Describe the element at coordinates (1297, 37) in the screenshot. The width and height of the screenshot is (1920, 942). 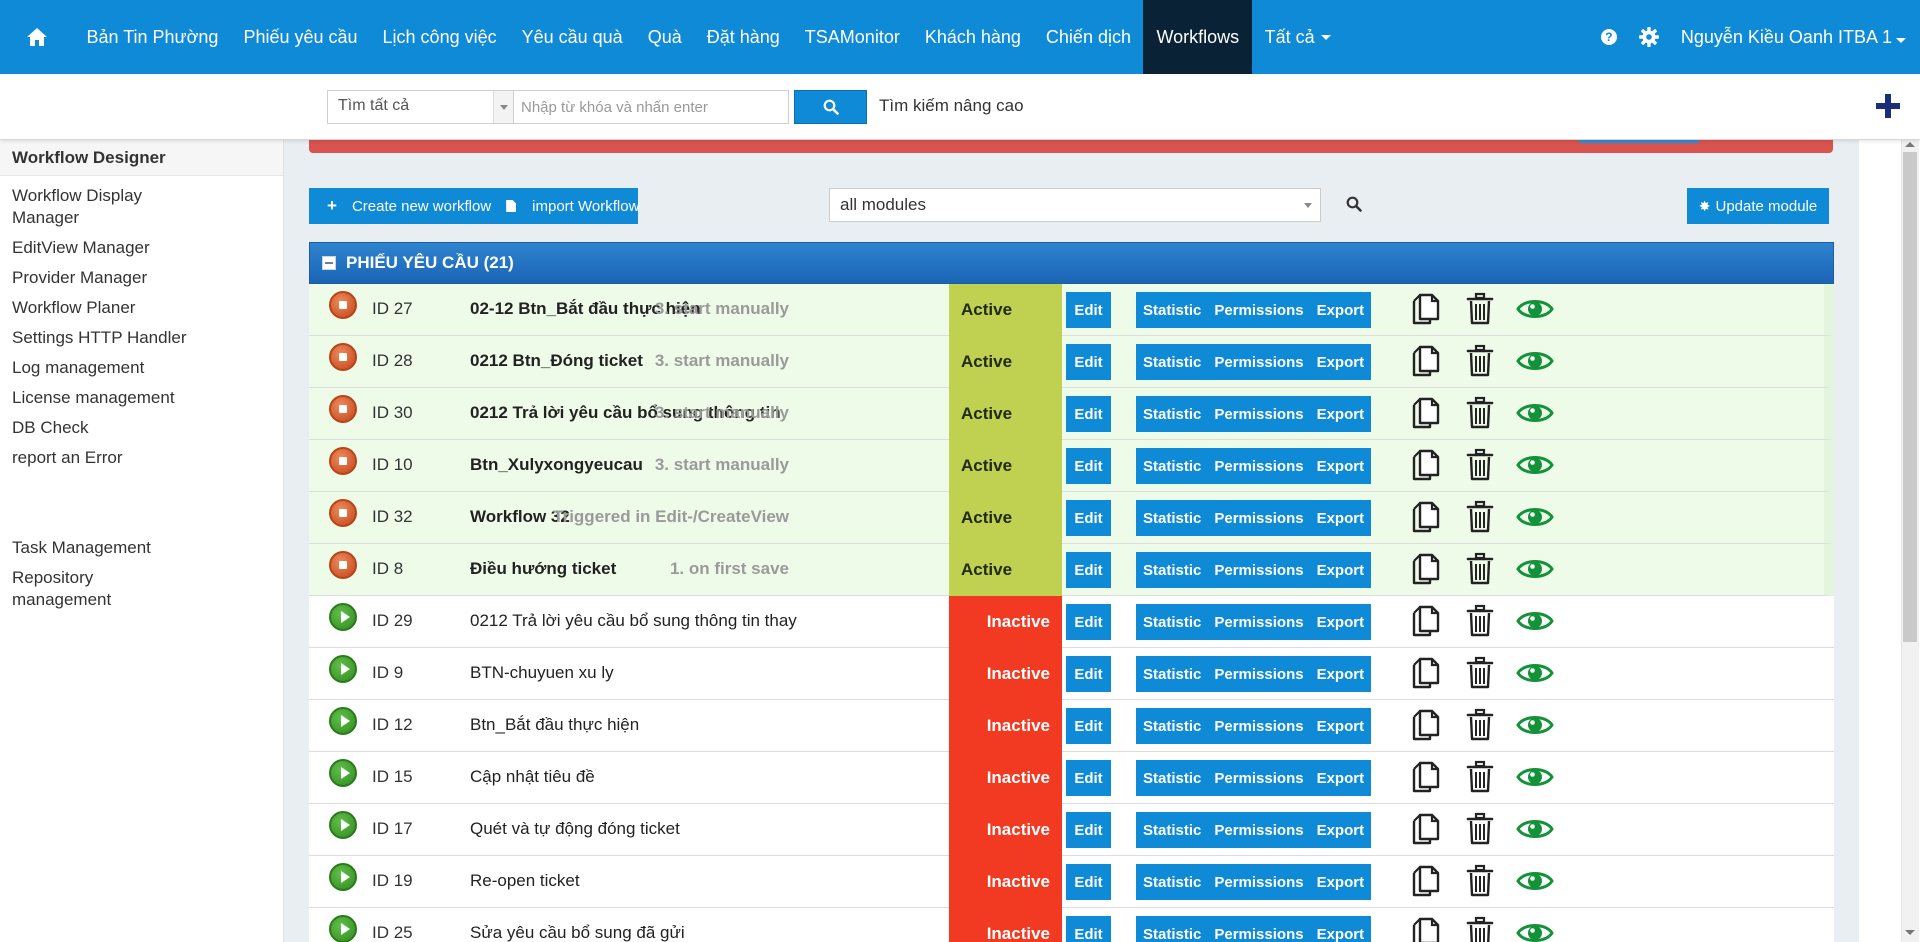
I see `nav-item: Tất cả` at that location.